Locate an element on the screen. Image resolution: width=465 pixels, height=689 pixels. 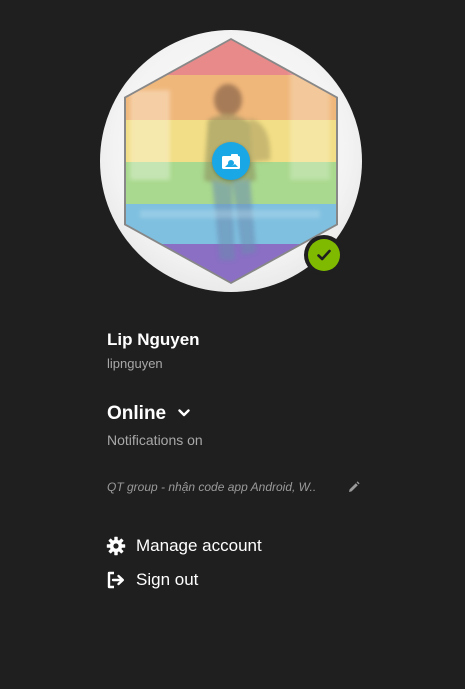
gear-icon is located at coordinates (116, 546).